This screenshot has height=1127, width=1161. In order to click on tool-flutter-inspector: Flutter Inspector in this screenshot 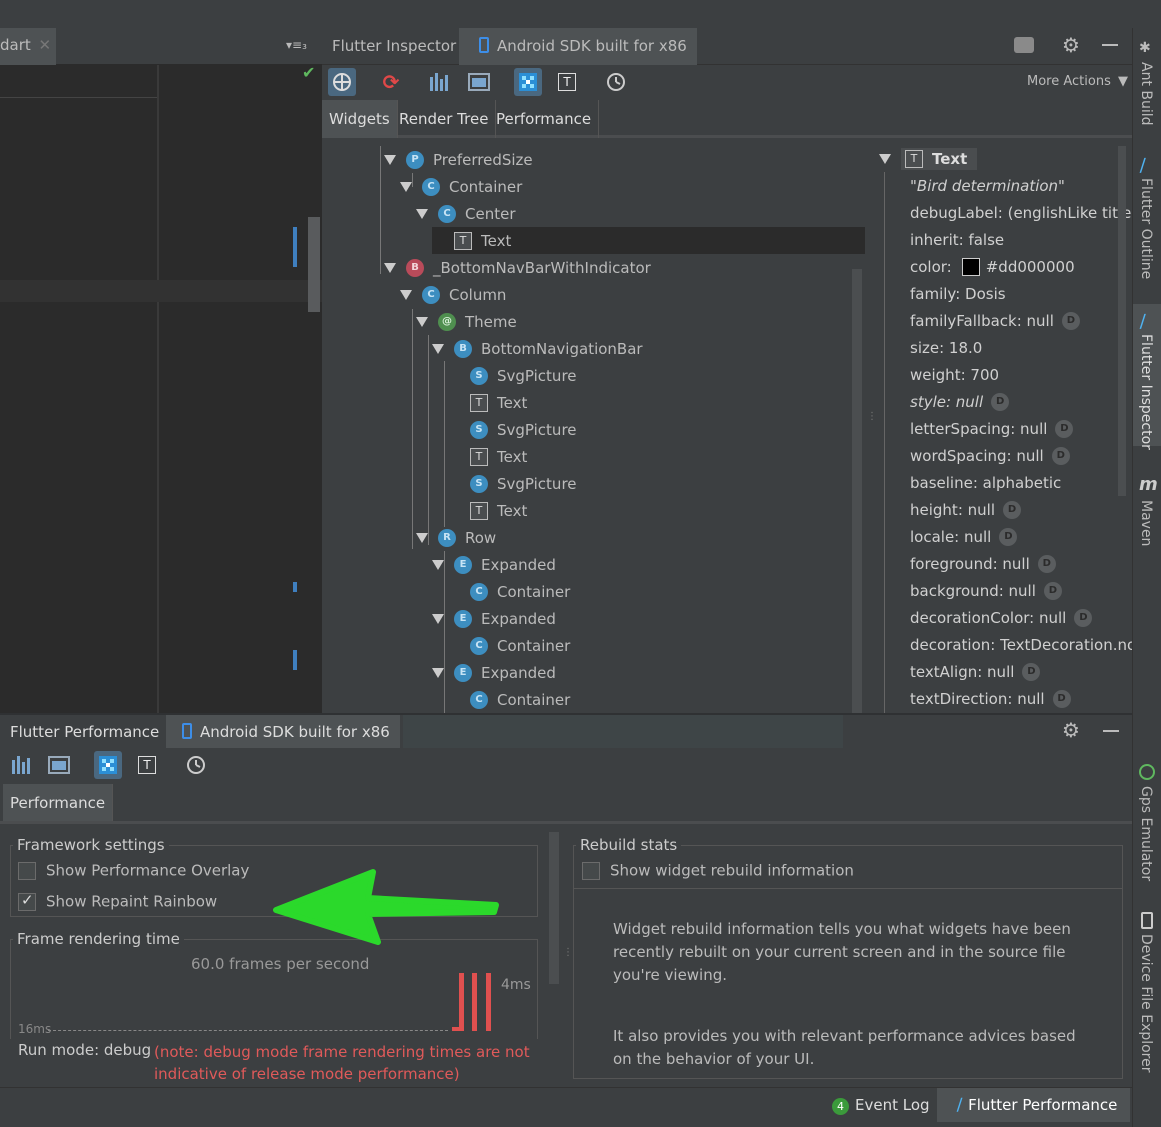, I will do `click(1146, 392)`.